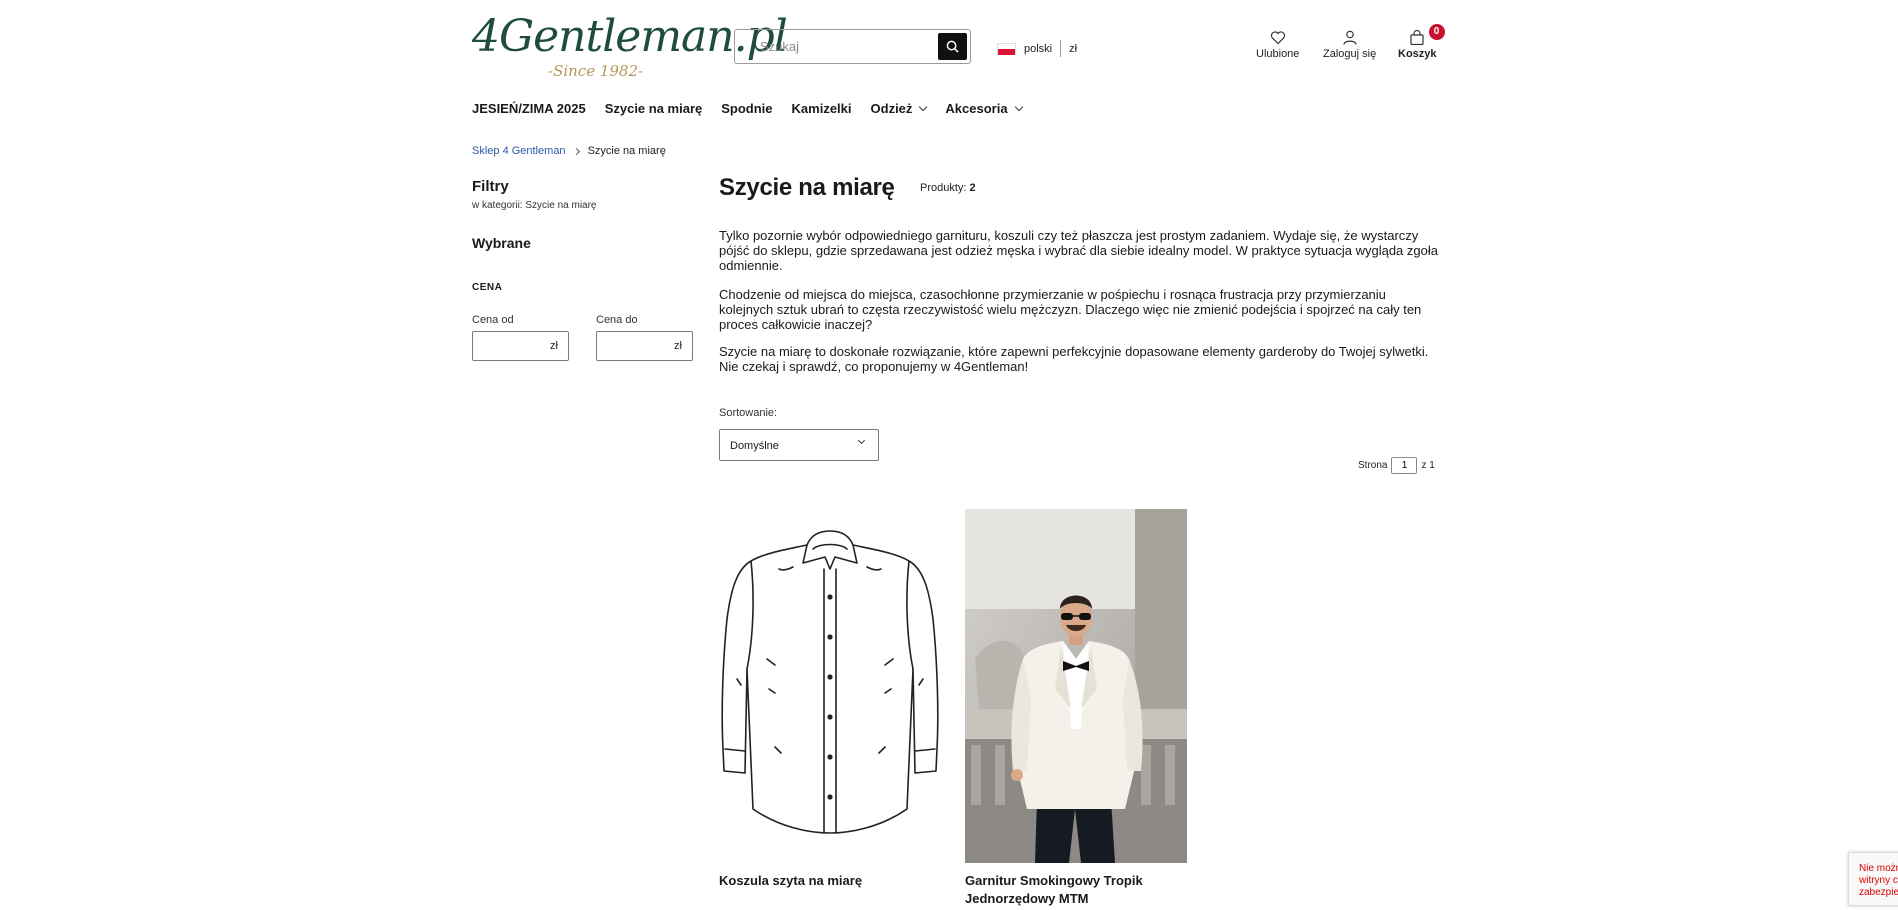  What do you see at coordinates (617, 320) in the screenshot?
I see `price-to-label: Cena do` at bounding box center [617, 320].